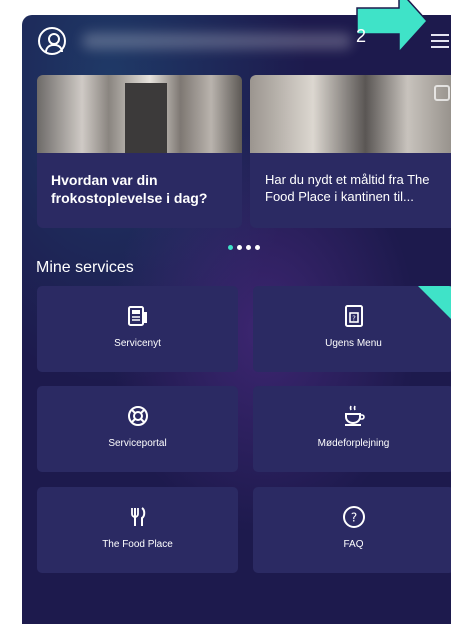  I want to click on tile-modeforplejning: Mødeforplejning, so click(352, 429).